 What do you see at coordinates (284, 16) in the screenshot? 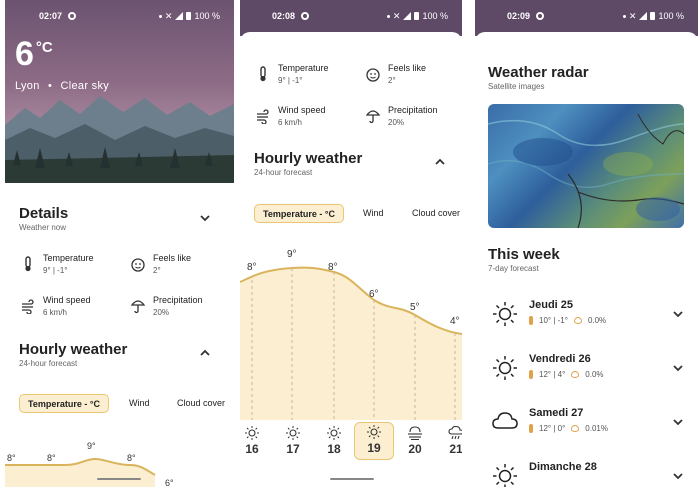
I see `clock: 02:08` at bounding box center [284, 16].